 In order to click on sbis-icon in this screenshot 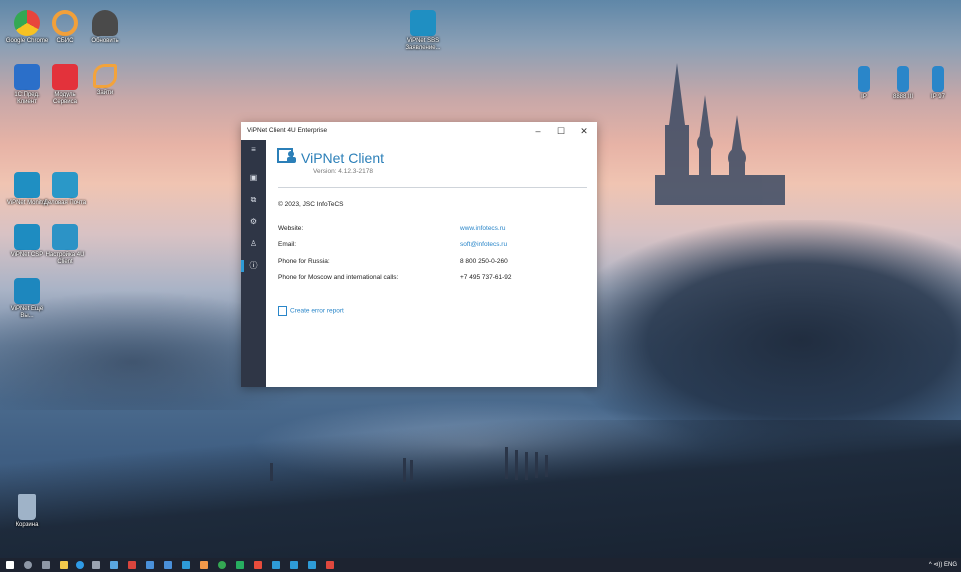, I will do `click(65, 23)`.